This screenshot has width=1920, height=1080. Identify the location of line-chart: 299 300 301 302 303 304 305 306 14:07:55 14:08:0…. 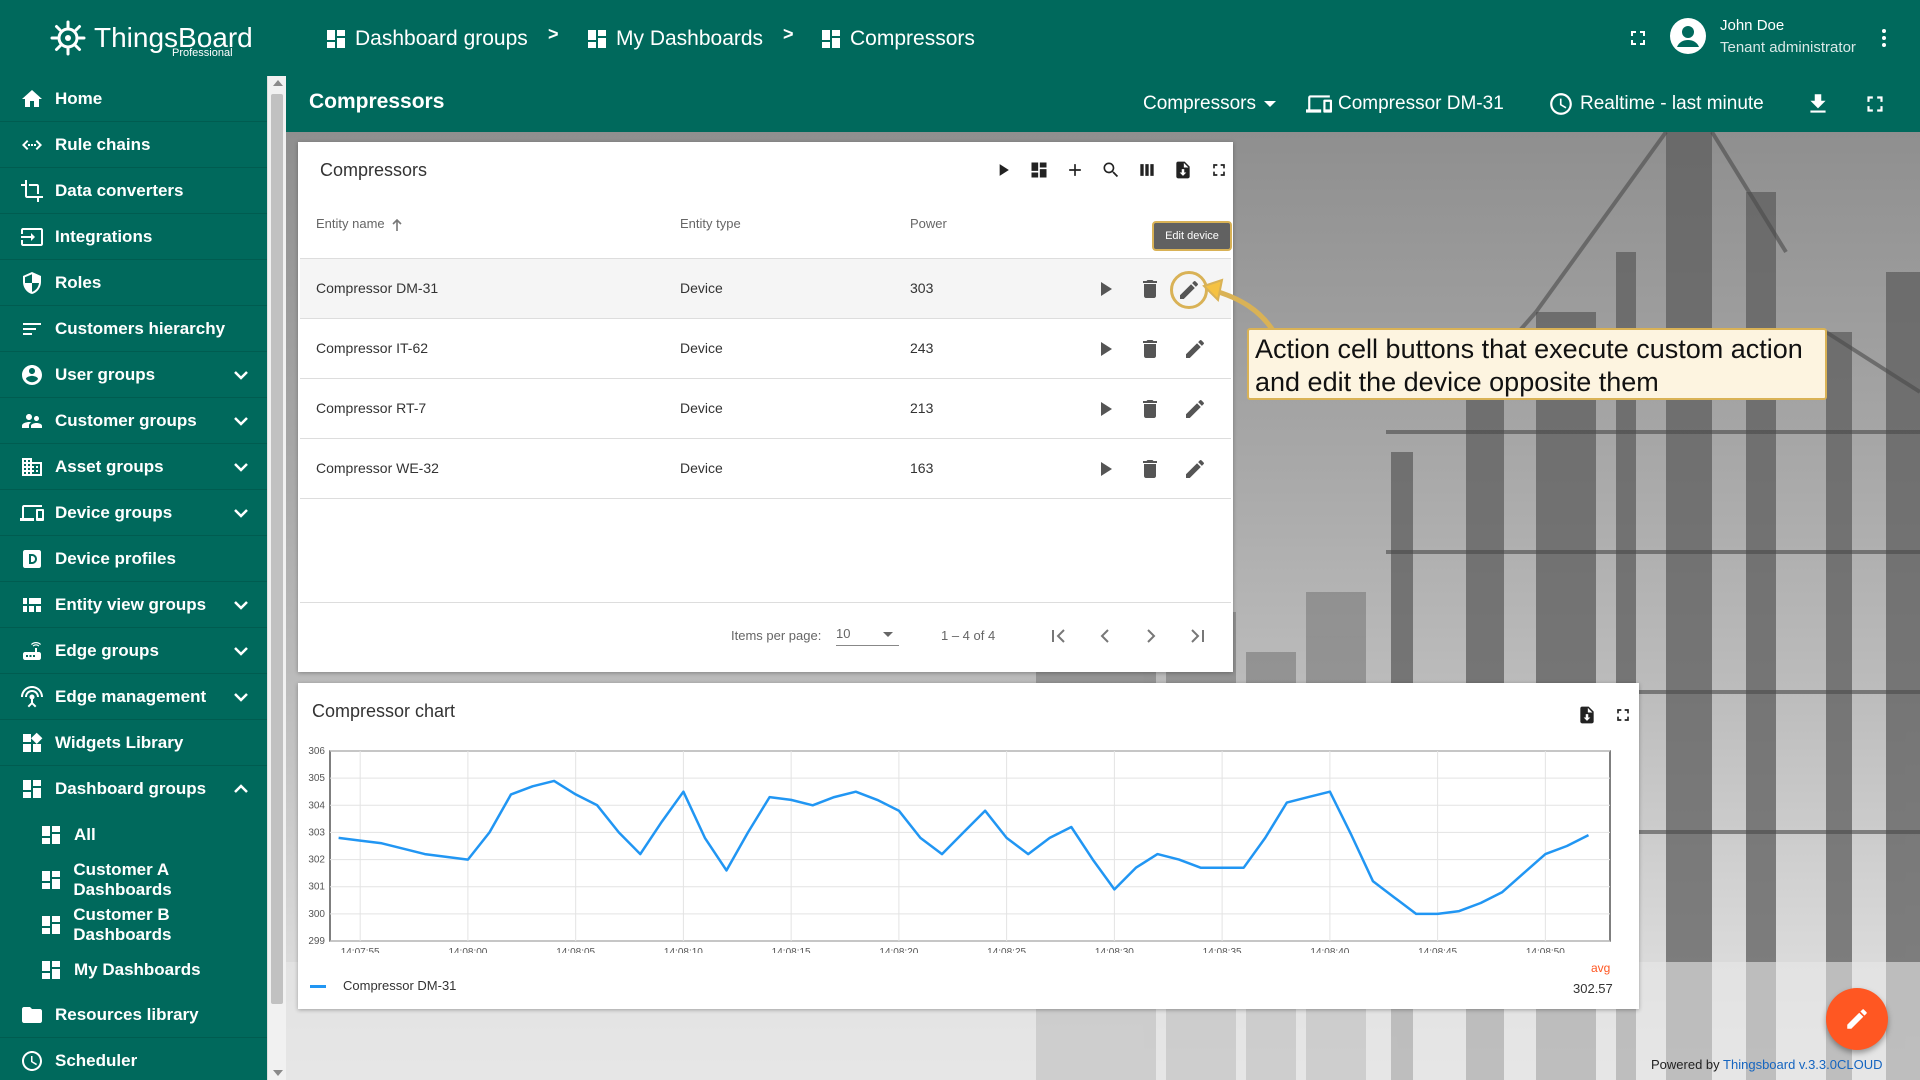
(968, 848).